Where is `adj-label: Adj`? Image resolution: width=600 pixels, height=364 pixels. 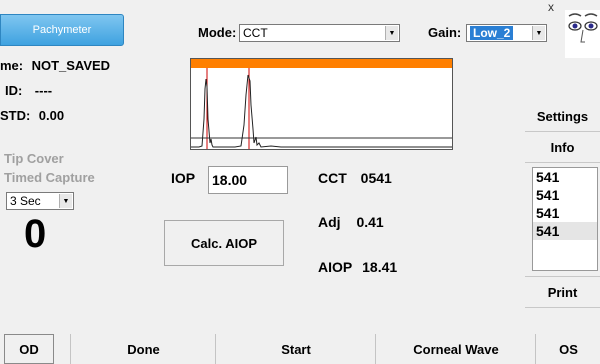 adj-label: Adj is located at coordinates (329, 222).